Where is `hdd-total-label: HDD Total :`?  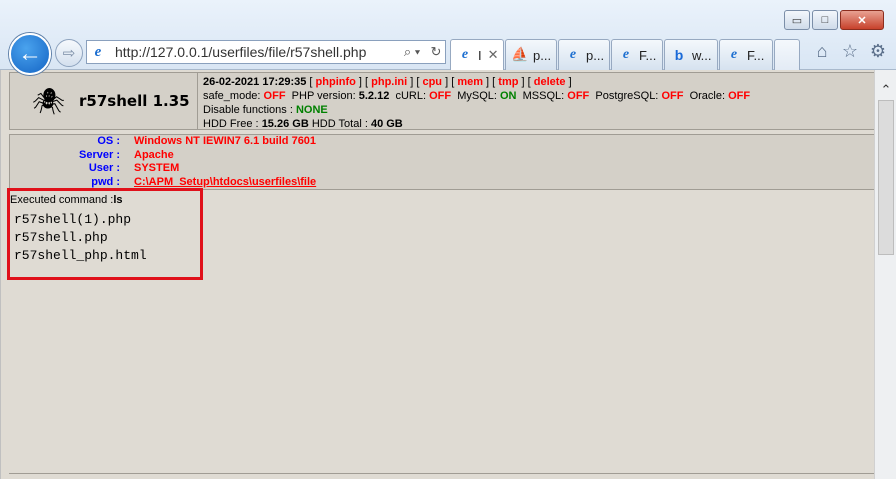
hdd-total-label: HDD Total : is located at coordinates (339, 124).